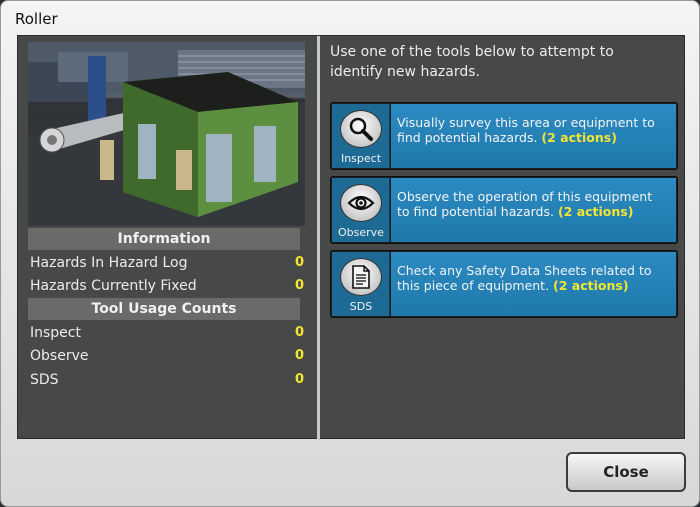 The width and height of the screenshot is (700, 507). What do you see at coordinates (167, 333) in the screenshot?
I see `stat-row-inspect: Inspect 0` at bounding box center [167, 333].